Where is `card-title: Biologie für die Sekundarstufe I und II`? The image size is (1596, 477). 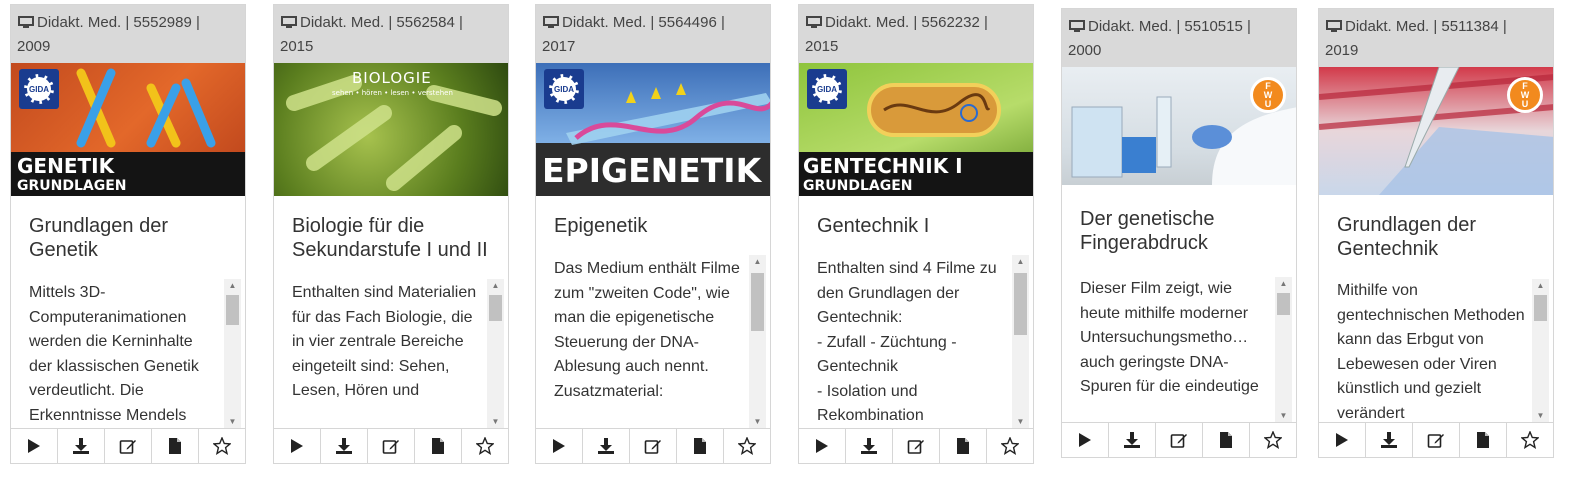
card-title: Biologie für die Sekundarstufe I und II is located at coordinates (391, 239).